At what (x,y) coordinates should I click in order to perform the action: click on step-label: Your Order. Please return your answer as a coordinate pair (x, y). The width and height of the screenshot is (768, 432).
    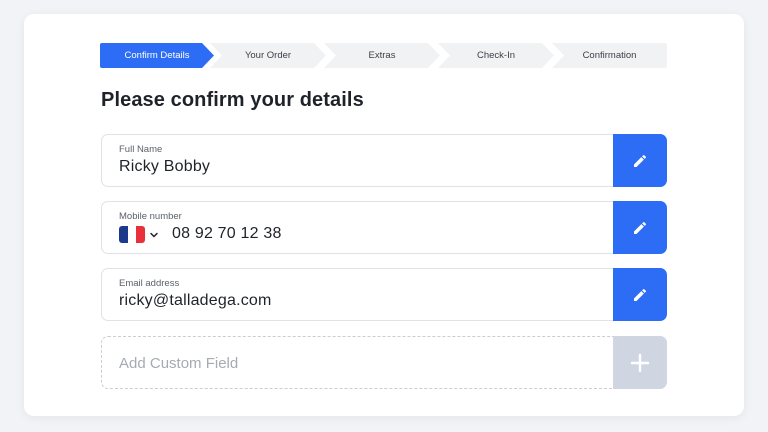
    Looking at the image, I should click on (268, 55).